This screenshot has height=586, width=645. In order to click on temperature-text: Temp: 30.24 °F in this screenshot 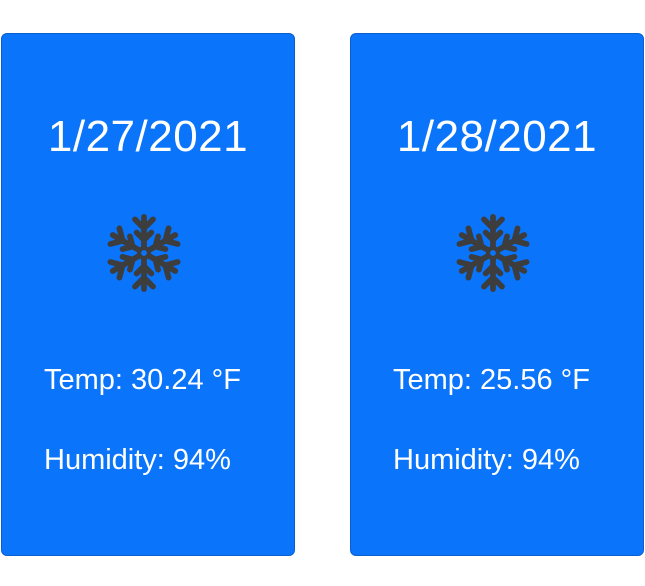, I will do `click(142, 380)`.